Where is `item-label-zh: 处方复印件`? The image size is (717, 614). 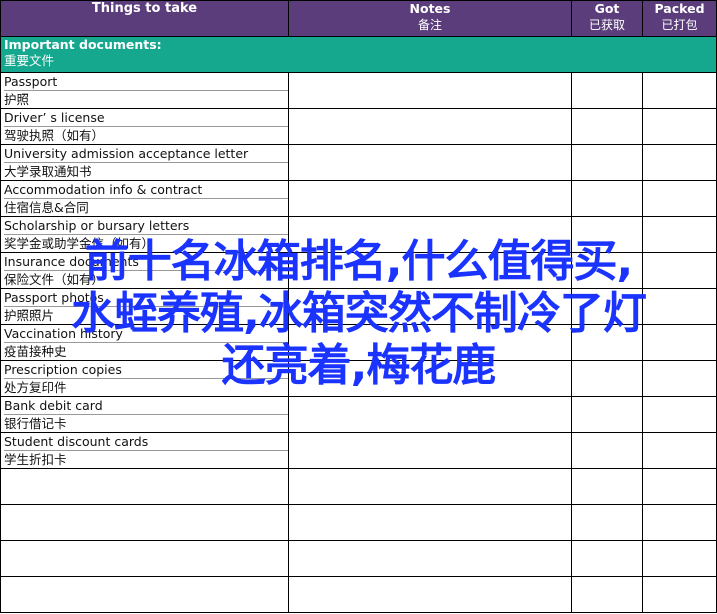
item-label-zh: 处方复印件 is located at coordinates (35, 387).